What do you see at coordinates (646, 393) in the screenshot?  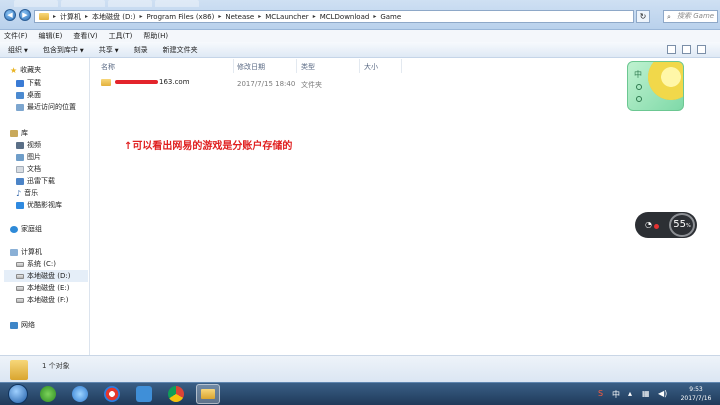 I see `network-tray-icon: ▦` at bounding box center [646, 393].